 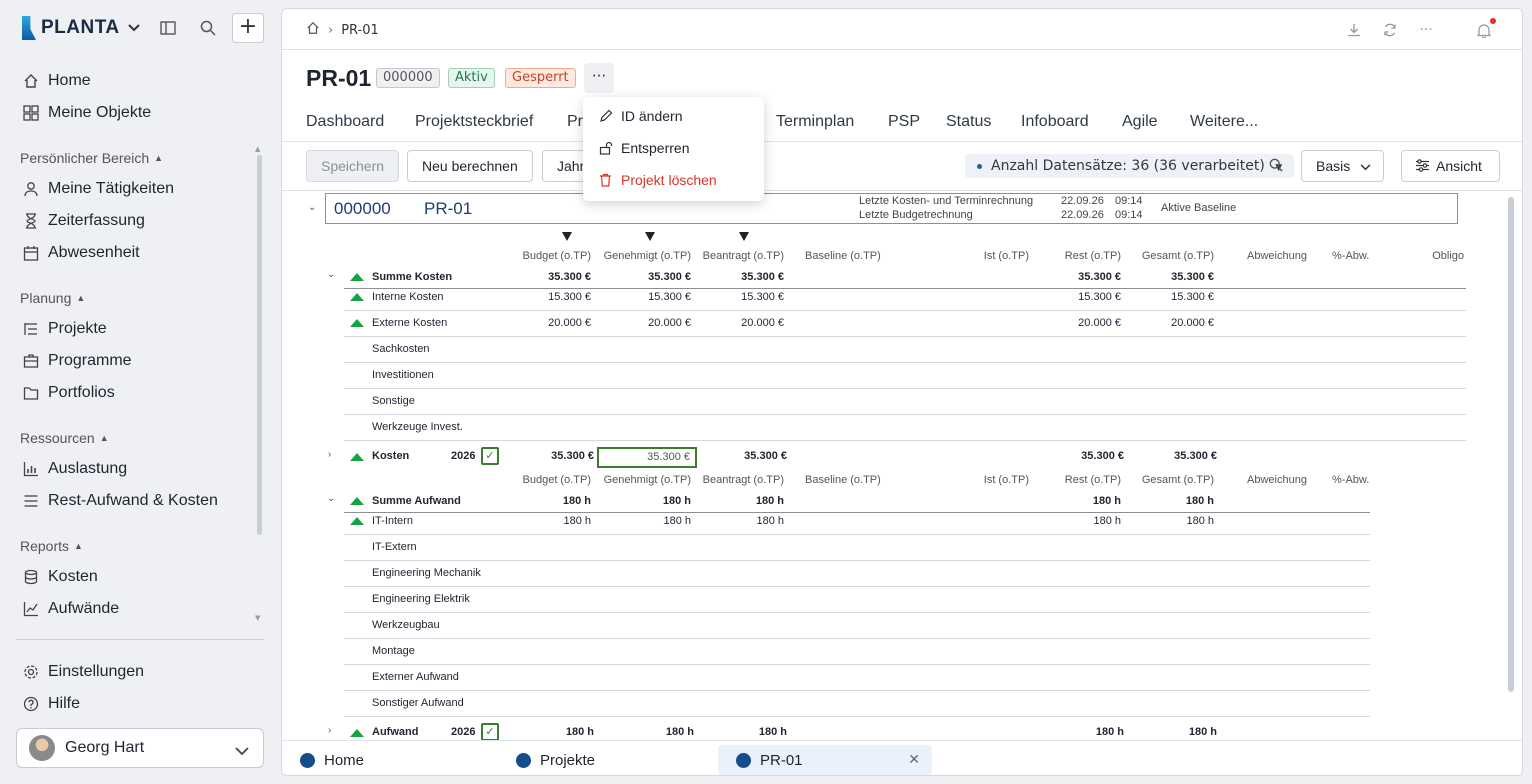 I want to click on cell-approved: 20.000 €, so click(x=641, y=323).